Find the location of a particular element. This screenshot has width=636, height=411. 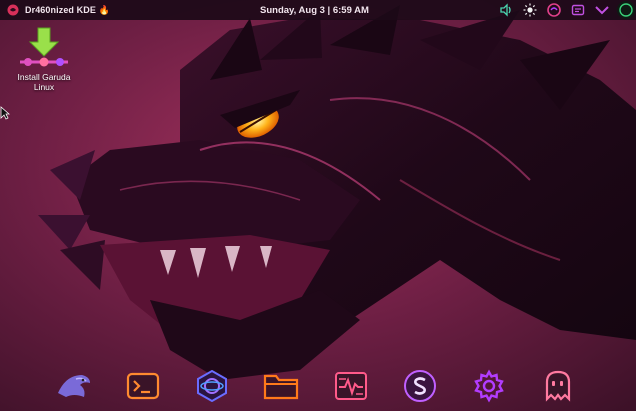

eagle-icon is located at coordinates (74, 386).